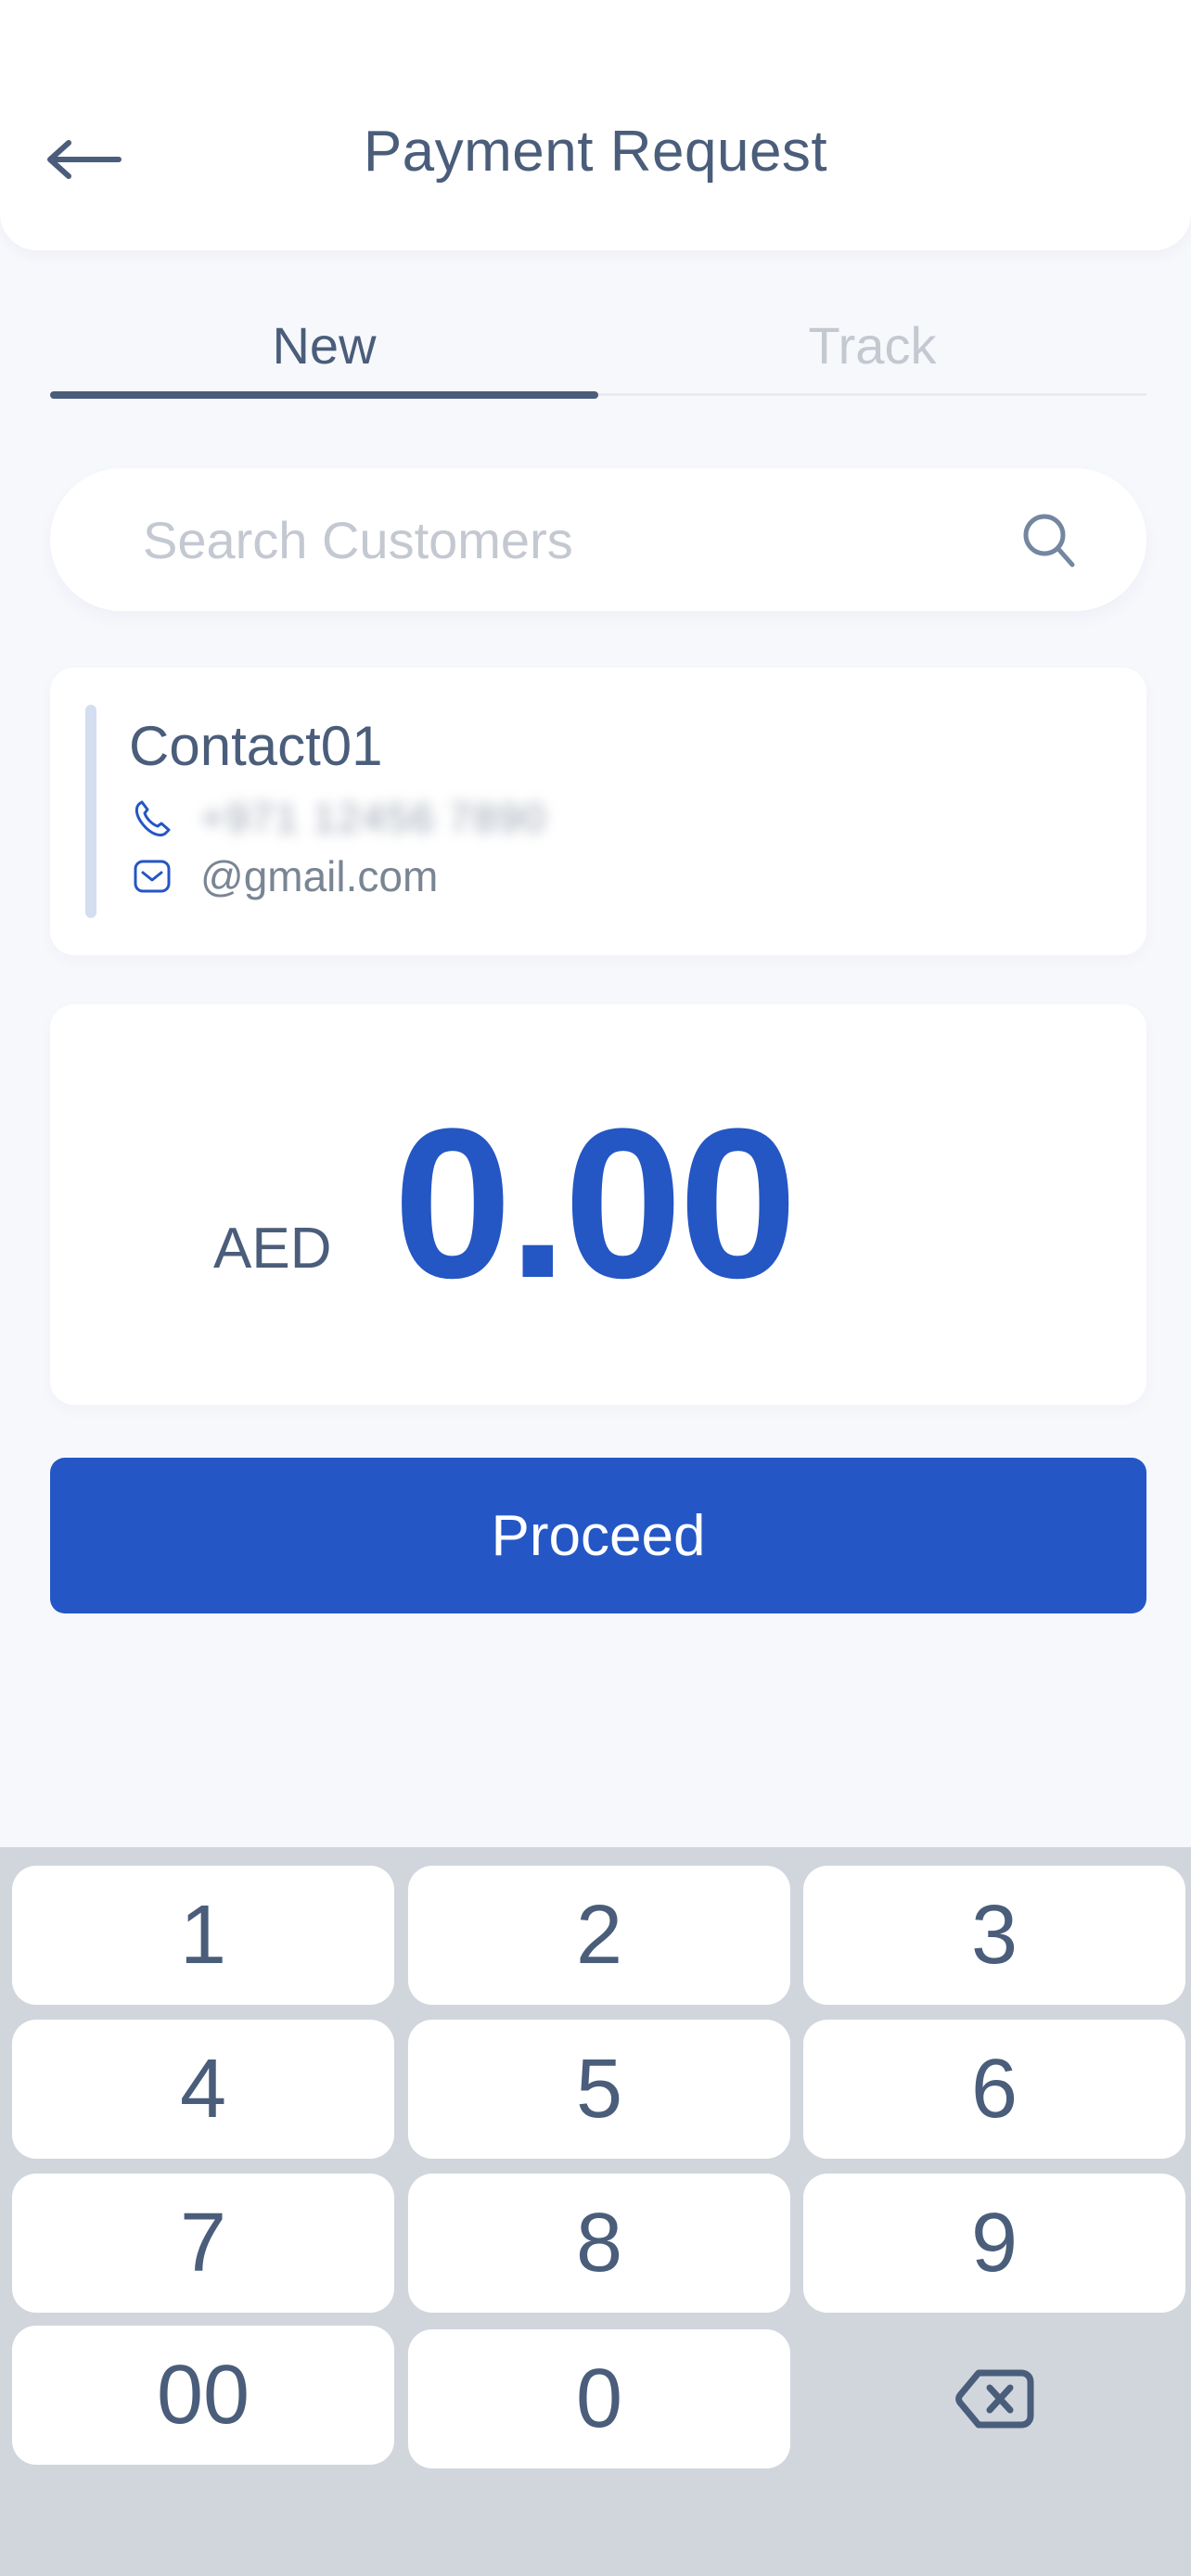  What do you see at coordinates (319, 876) in the screenshot?
I see `contact-email: @gmail.com` at bounding box center [319, 876].